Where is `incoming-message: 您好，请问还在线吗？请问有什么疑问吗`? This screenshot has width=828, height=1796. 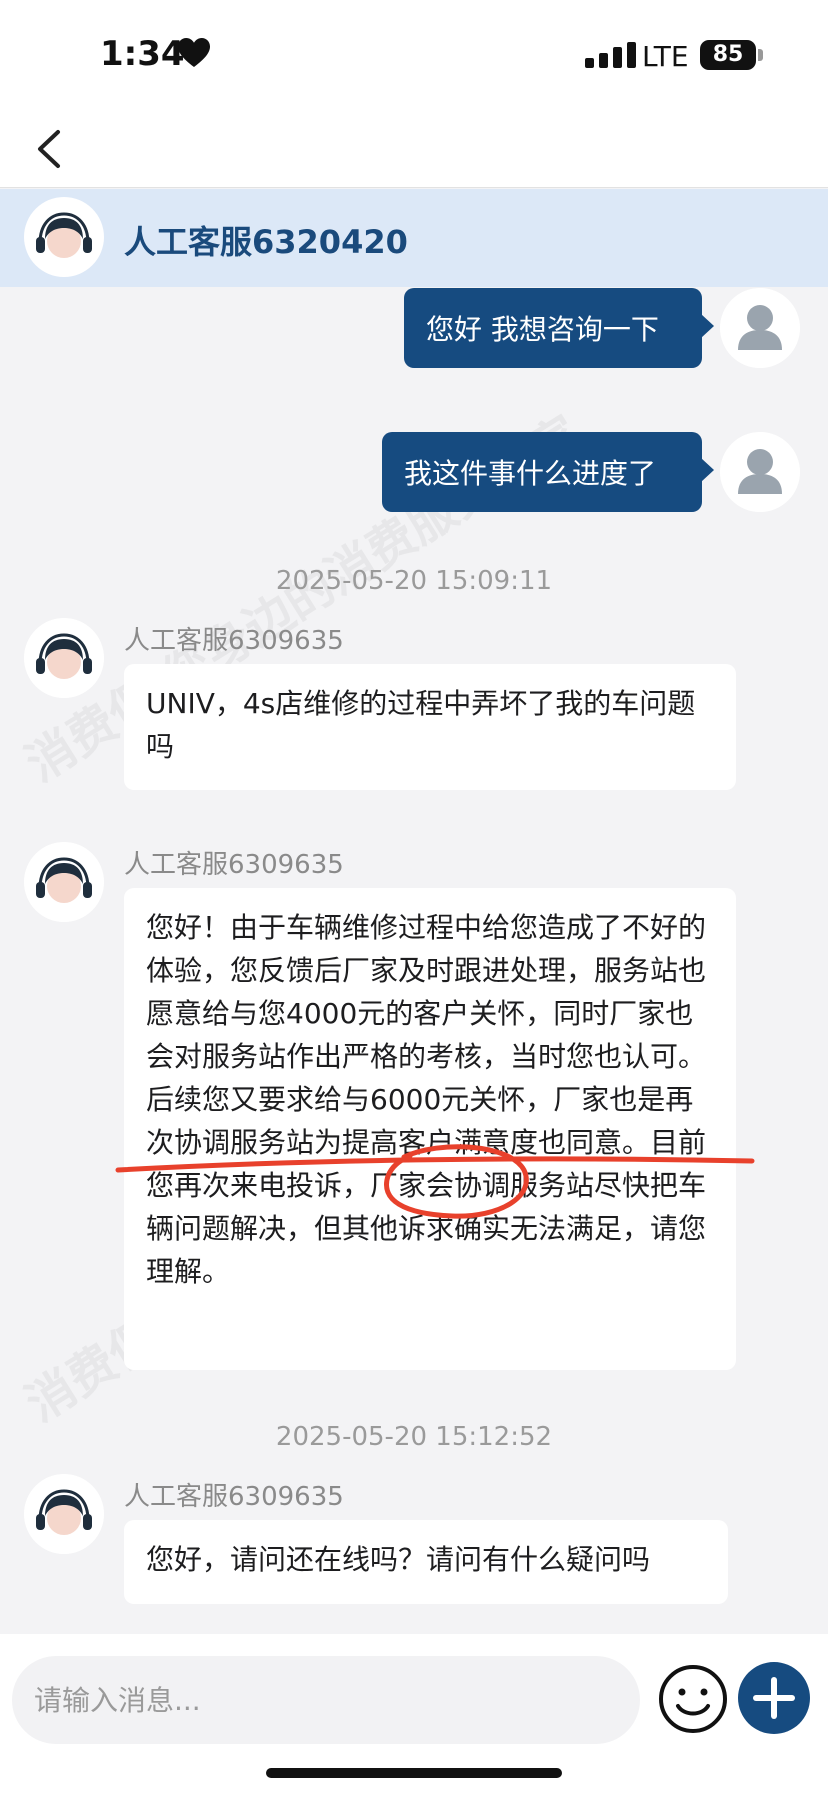
incoming-message: 您好，请问还在线吗？请问有什么疑问吗 is located at coordinates (426, 1562).